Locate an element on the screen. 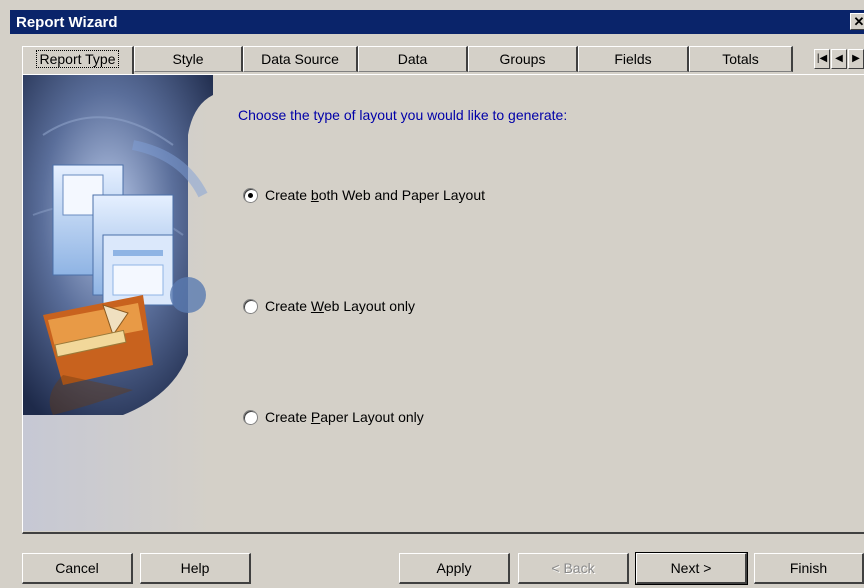 This screenshot has width=864, height=588. tab-fields: Fields is located at coordinates (633, 59).